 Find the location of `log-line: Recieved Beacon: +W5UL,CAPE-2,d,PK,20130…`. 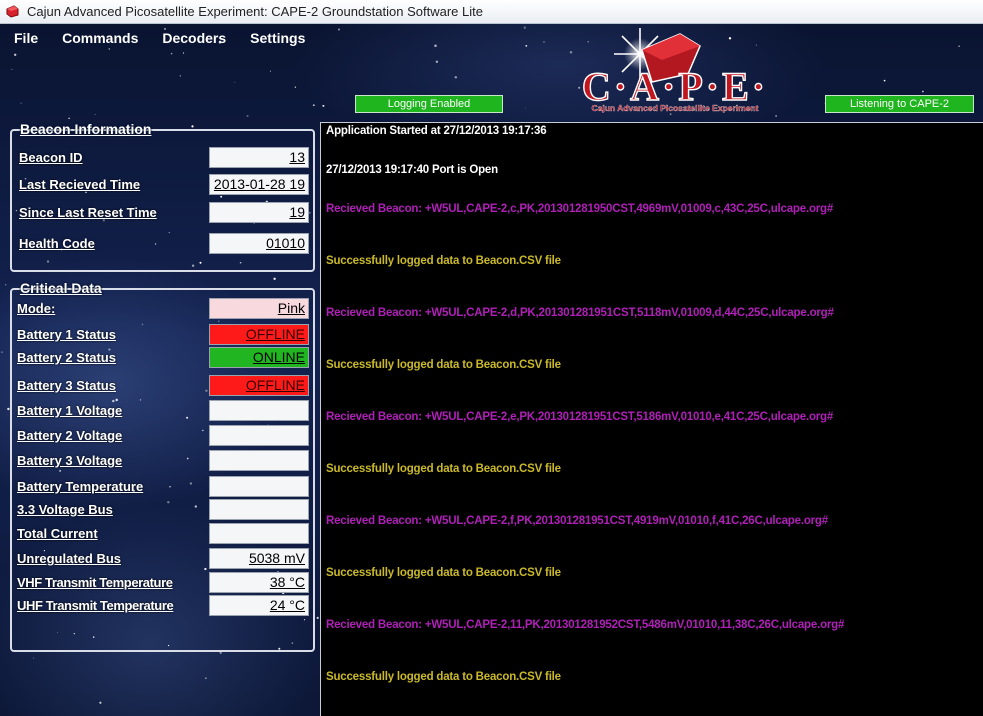

log-line: Recieved Beacon: +W5UL,CAPE-2,d,PK,20130… is located at coordinates (580, 313).